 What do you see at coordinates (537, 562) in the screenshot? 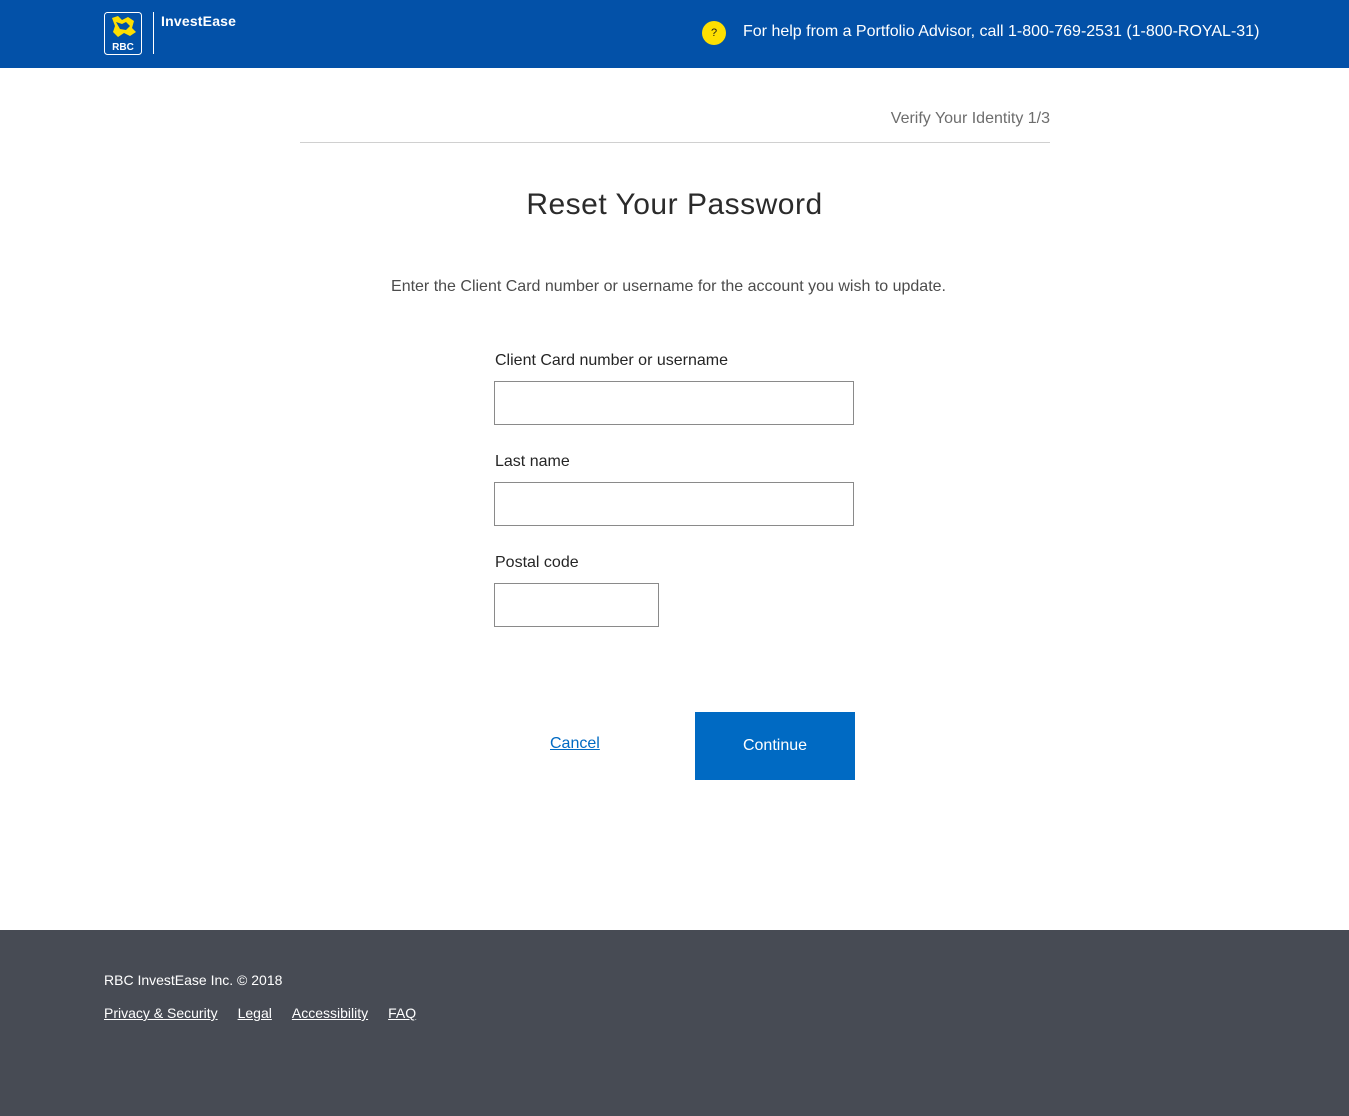
I see `postal-code-label: Postal code` at bounding box center [537, 562].